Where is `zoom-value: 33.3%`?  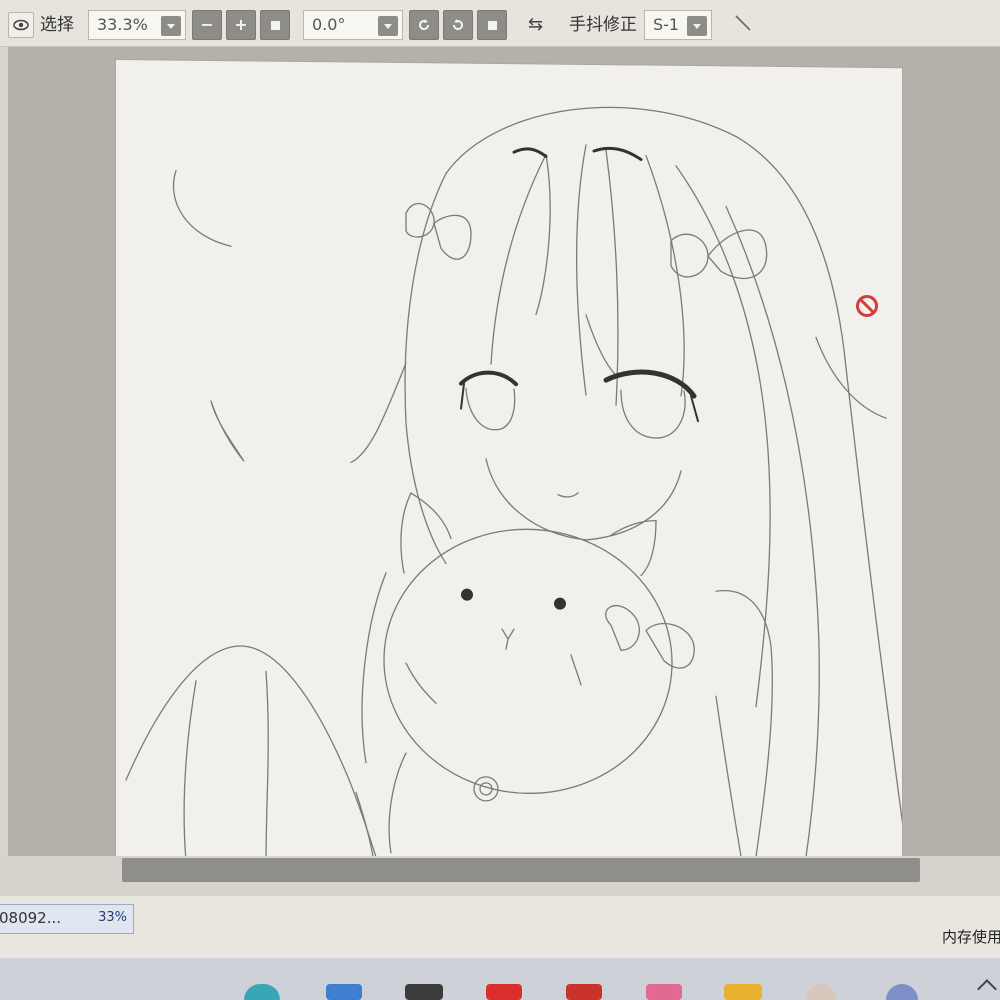
zoom-value: 33.3% is located at coordinates (122, 24).